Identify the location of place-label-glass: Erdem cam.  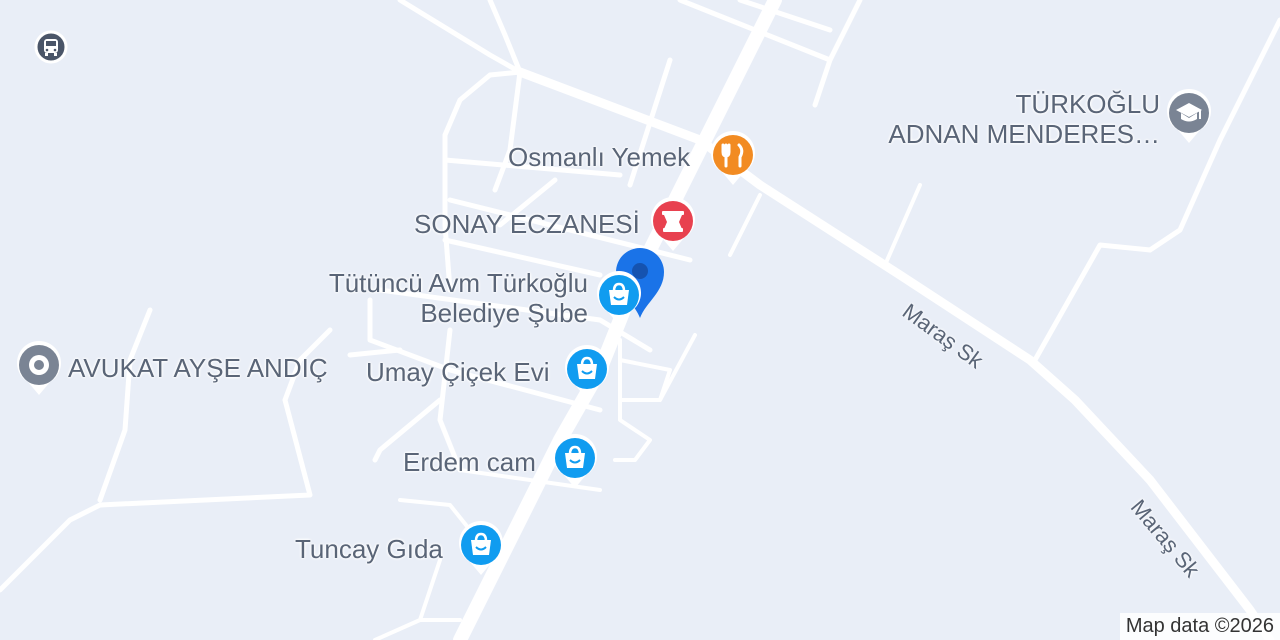
(469, 462).